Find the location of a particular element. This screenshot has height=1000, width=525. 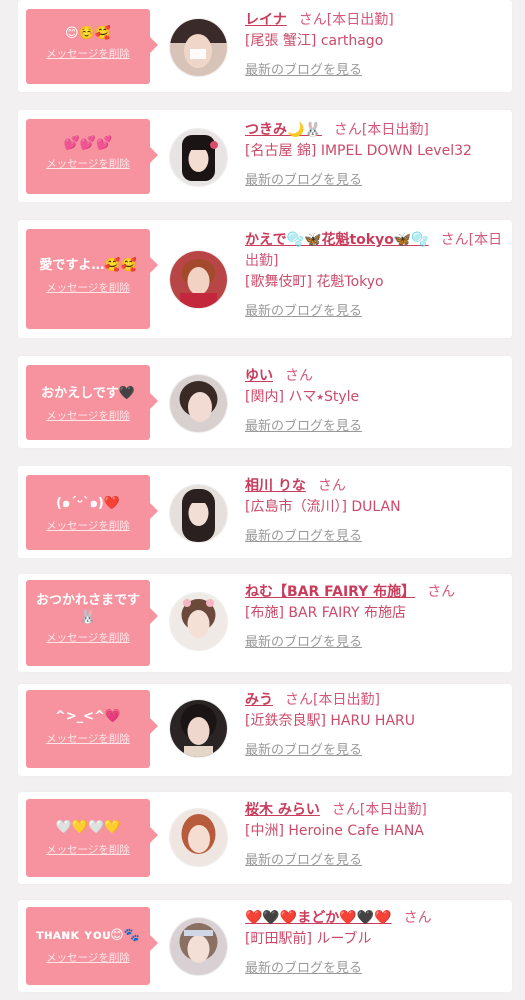

shop-name: IMPEL DOWN Level32 is located at coordinates (396, 151).